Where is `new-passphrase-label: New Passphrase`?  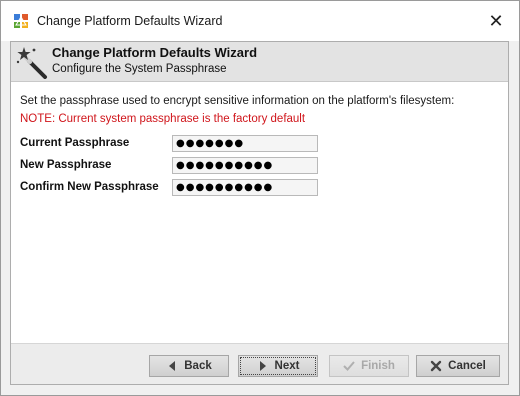
new-passphrase-label: New Passphrase is located at coordinates (66, 165).